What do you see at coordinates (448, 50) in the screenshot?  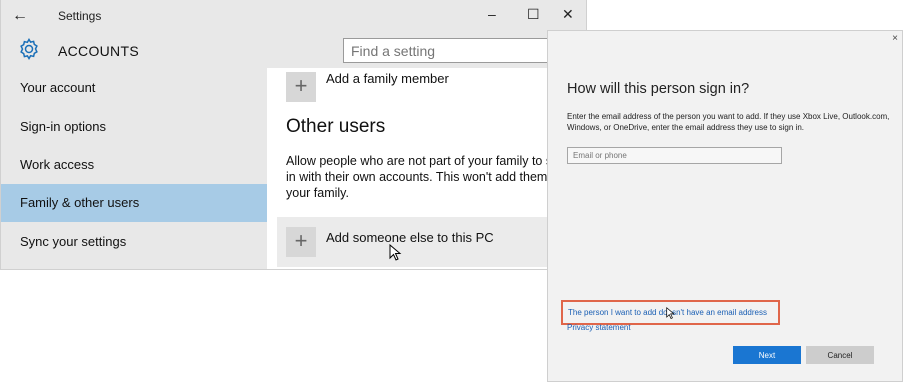 I see `search-input` at bounding box center [448, 50].